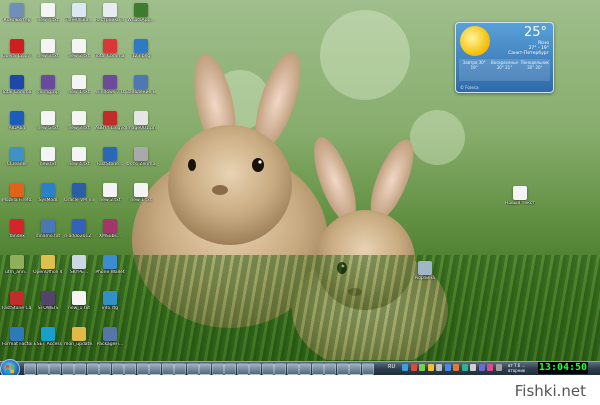  What do you see at coordinates (79, 193) in the screenshot?
I see `desktop-icon: Oracle VM VirtualBox` at bounding box center [79, 193].